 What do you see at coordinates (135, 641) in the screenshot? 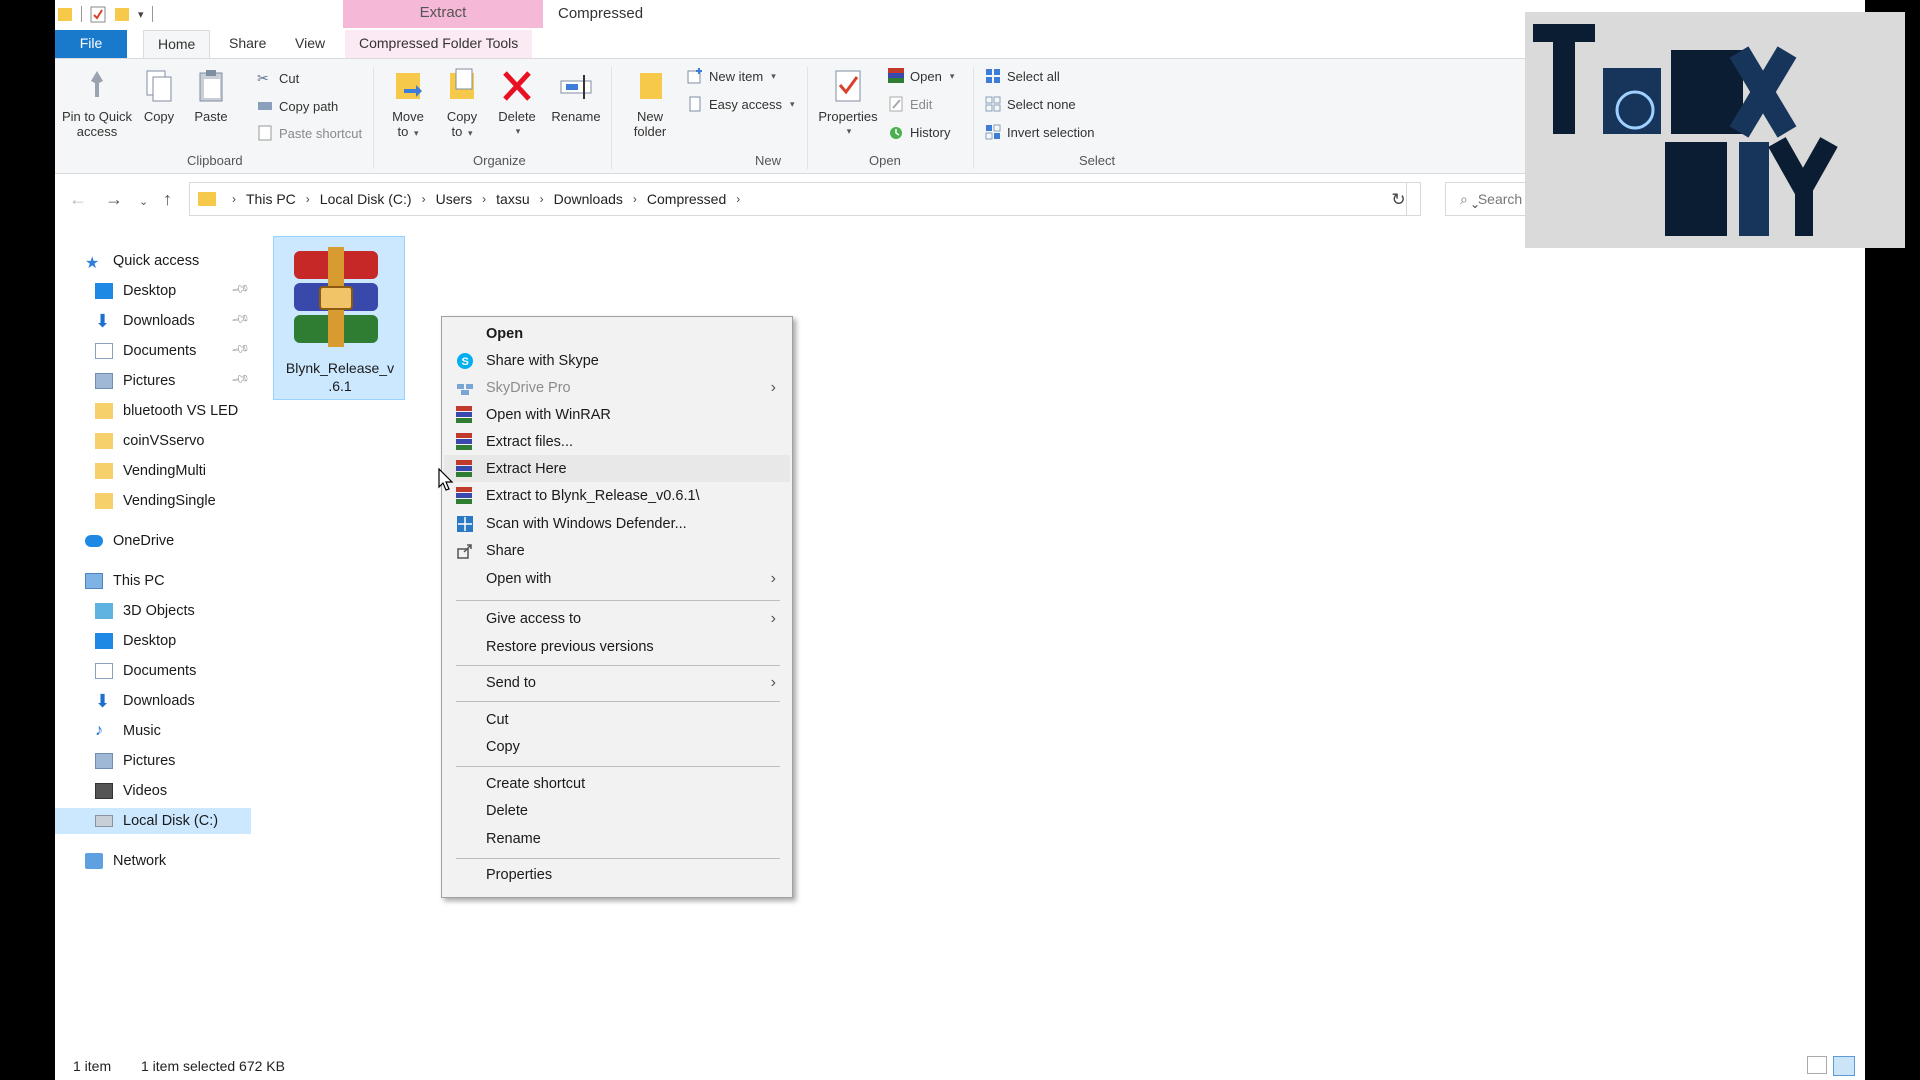
I see `nav-pc-desktop: Desktop` at bounding box center [135, 641].